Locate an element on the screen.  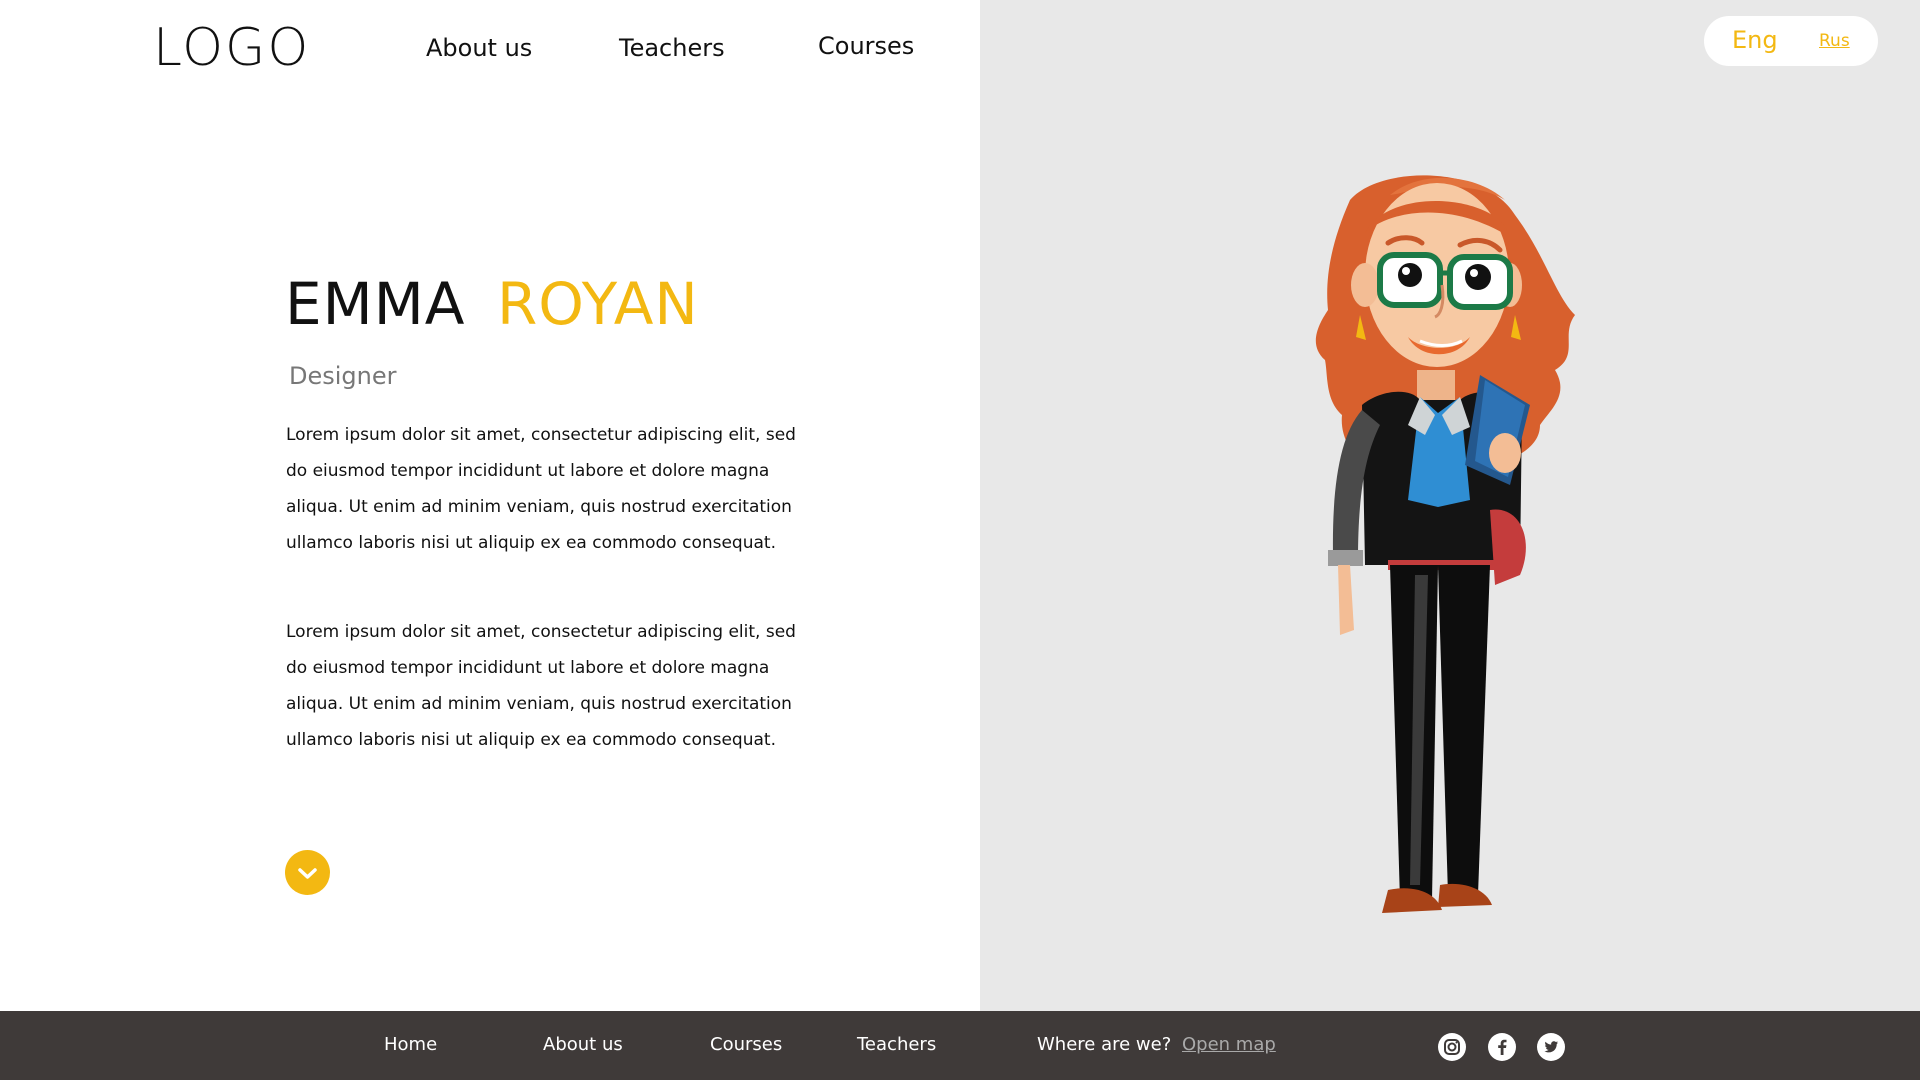
footer-link-courses: Courses is located at coordinates (746, 1044).